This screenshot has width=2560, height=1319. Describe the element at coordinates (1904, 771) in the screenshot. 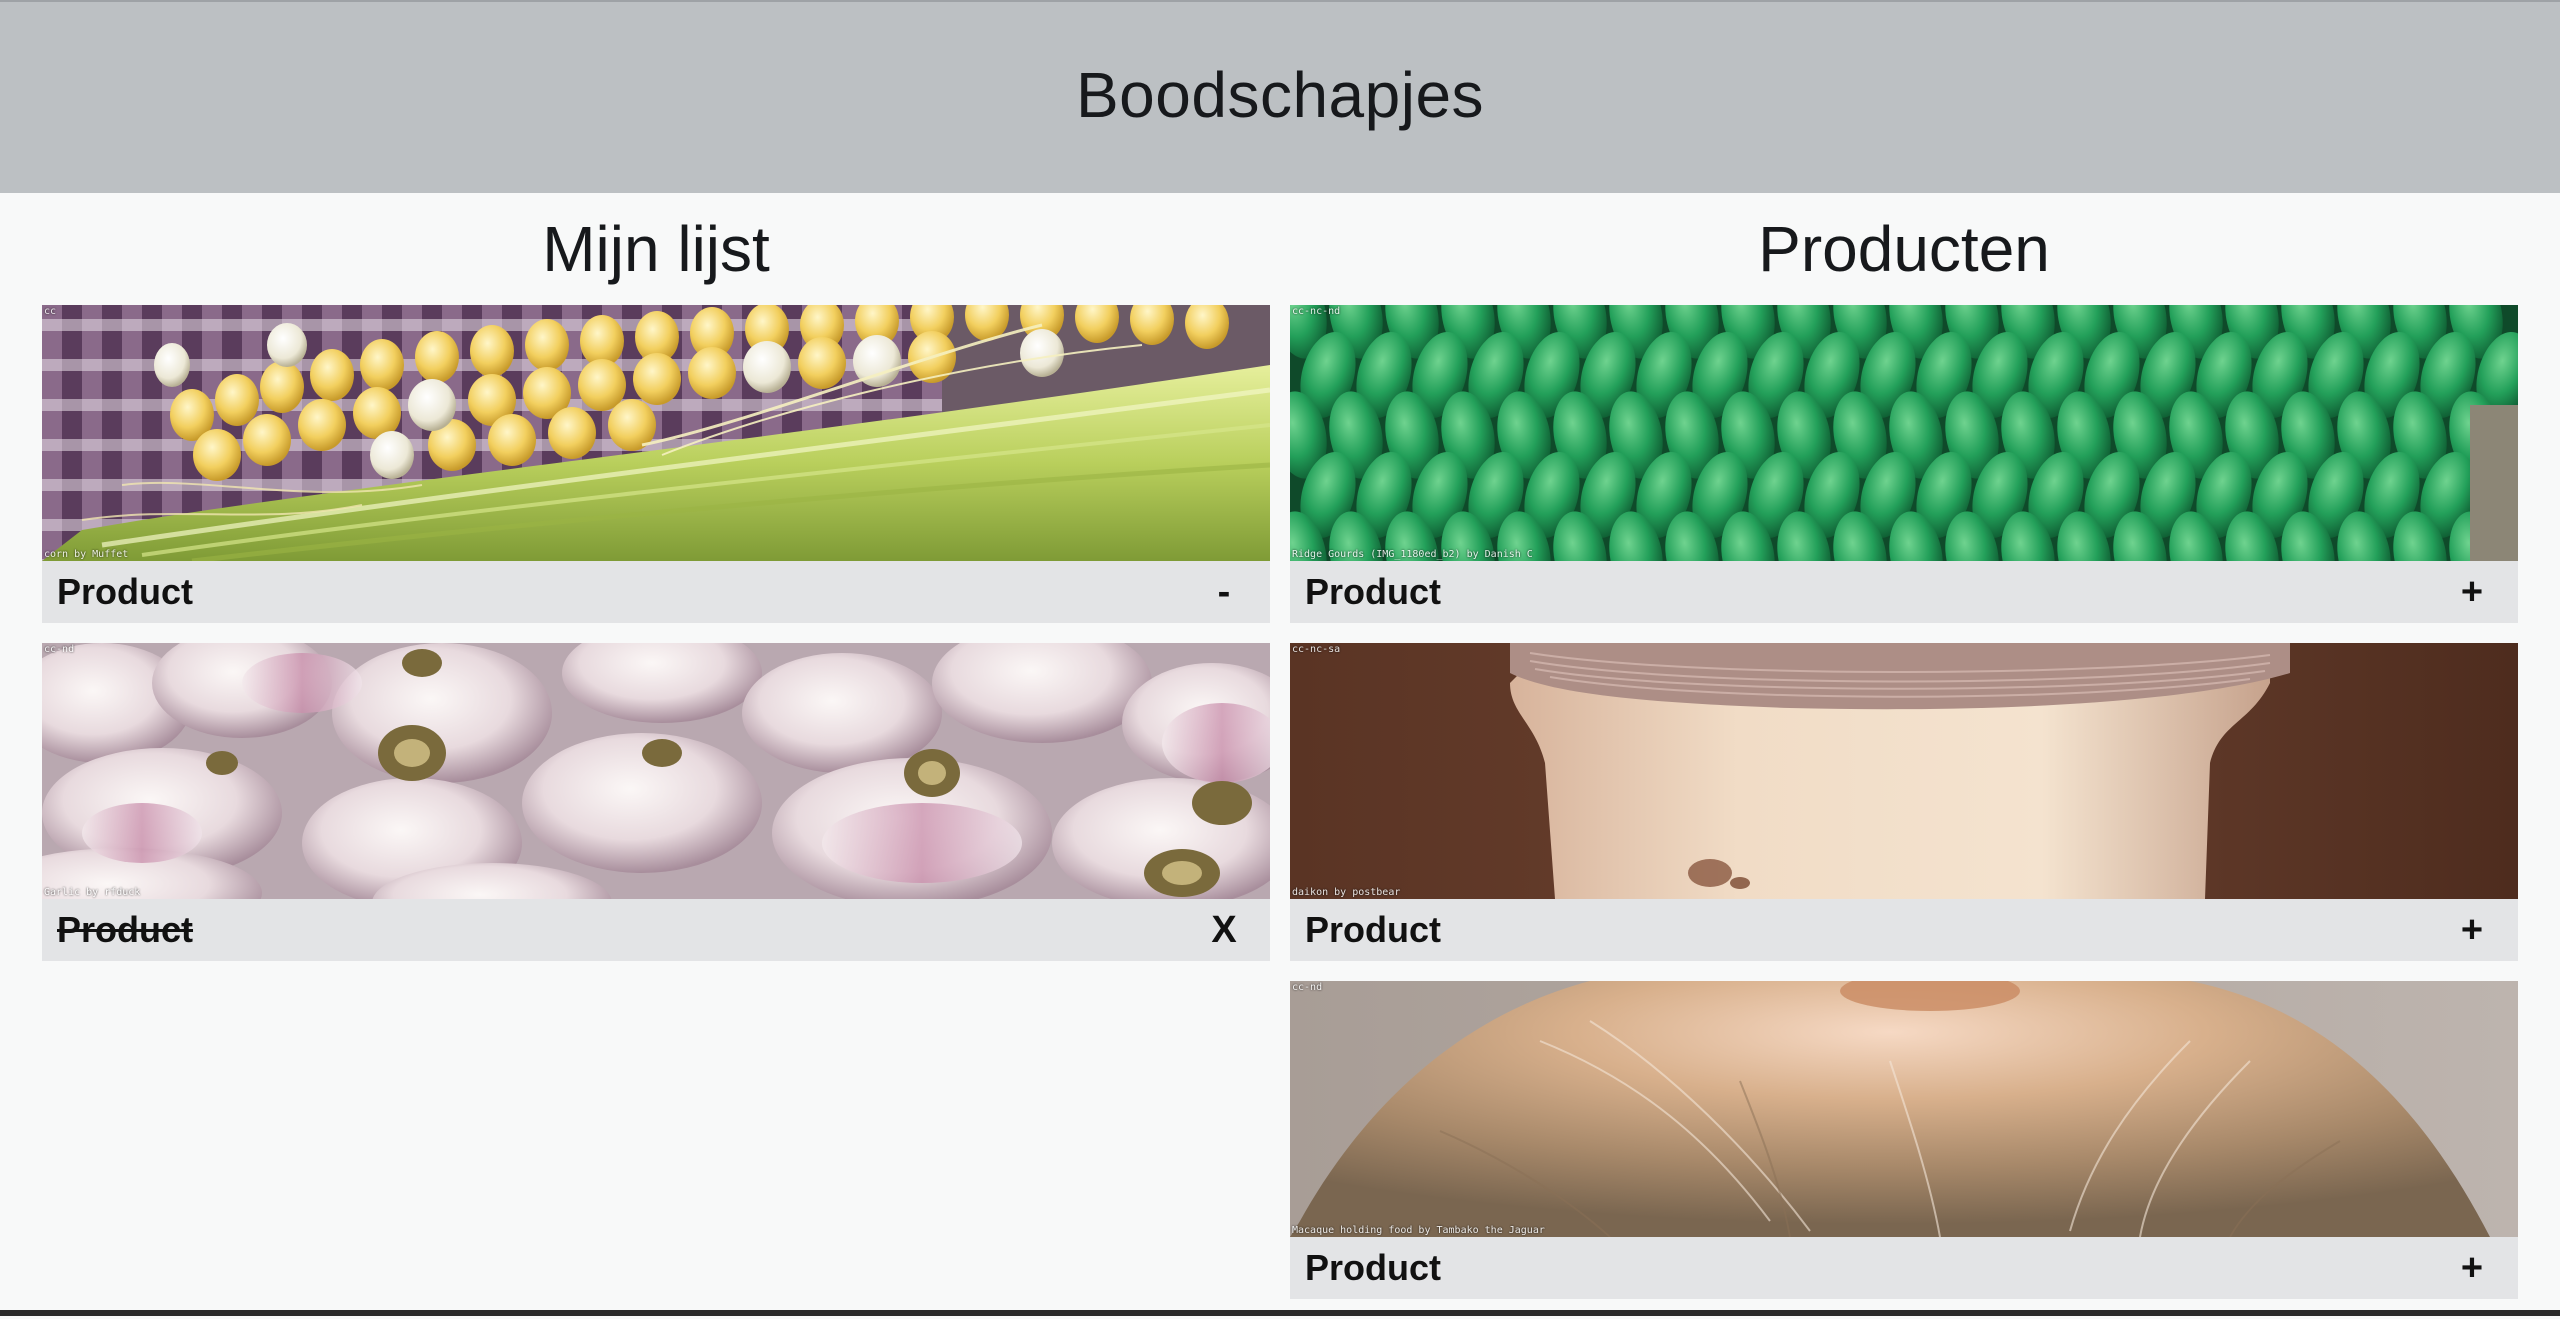

I see `product-image-daikon: cc-nc-sa daikon by postbear` at that location.